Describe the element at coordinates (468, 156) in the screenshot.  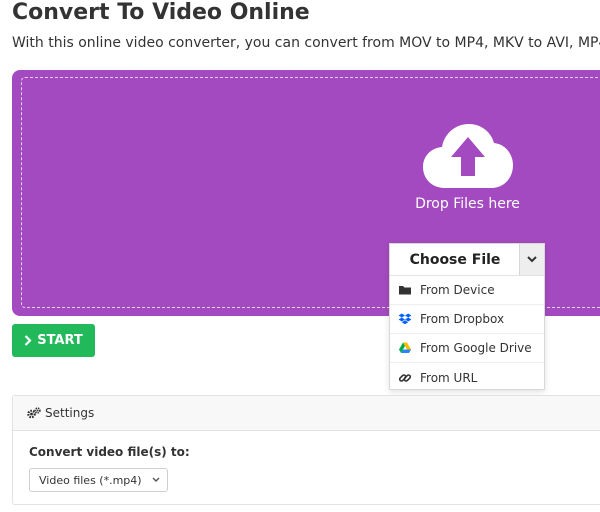
I see `cloud-upload-icon` at that location.